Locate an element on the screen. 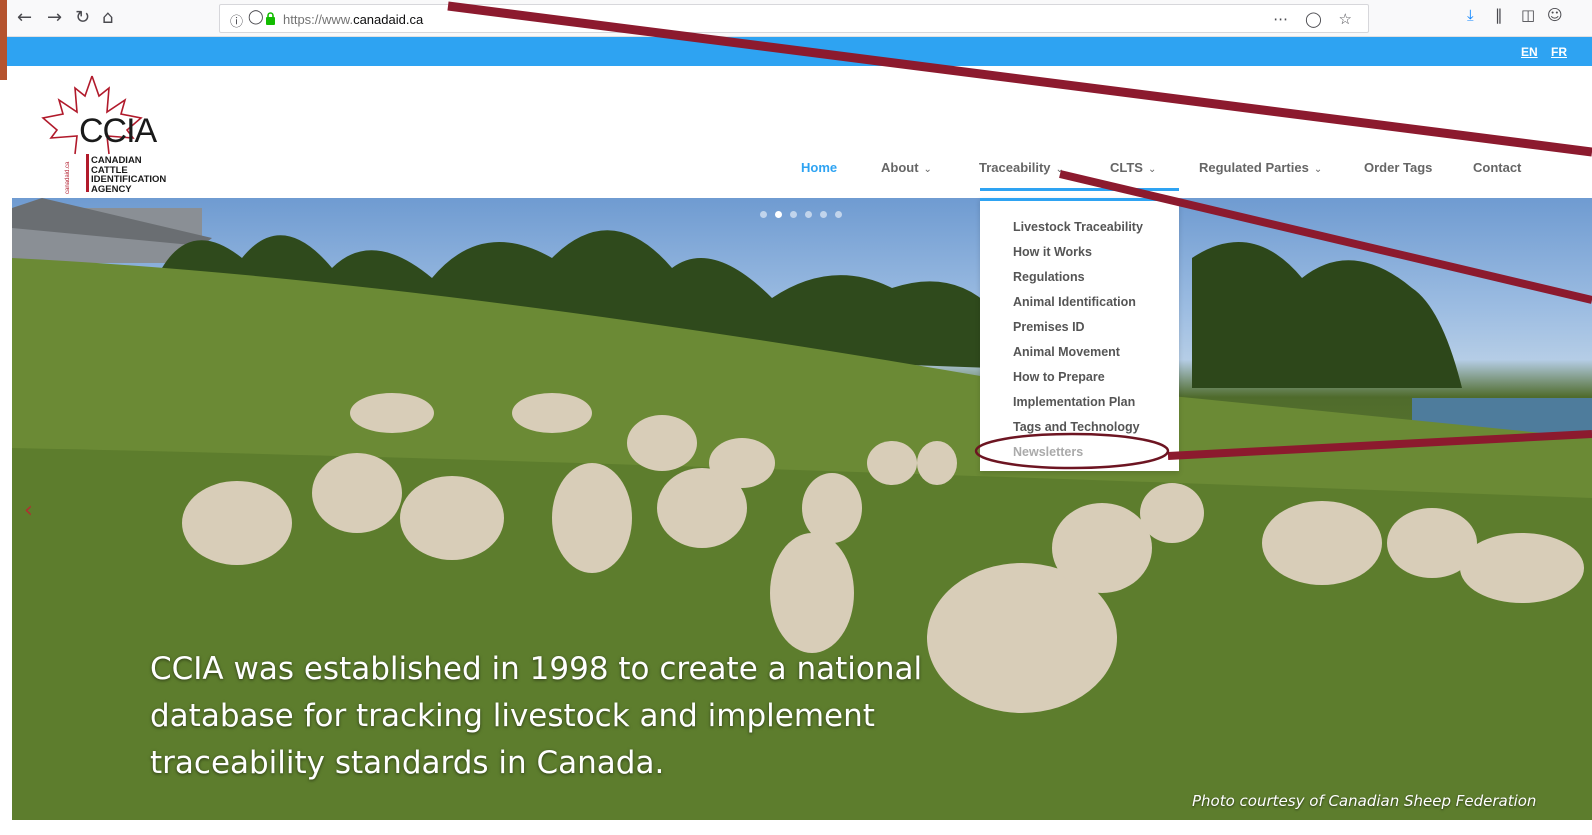 This screenshot has width=1592, height=835. dropdown-item-regulations: Regulations is located at coordinates (1049, 277).